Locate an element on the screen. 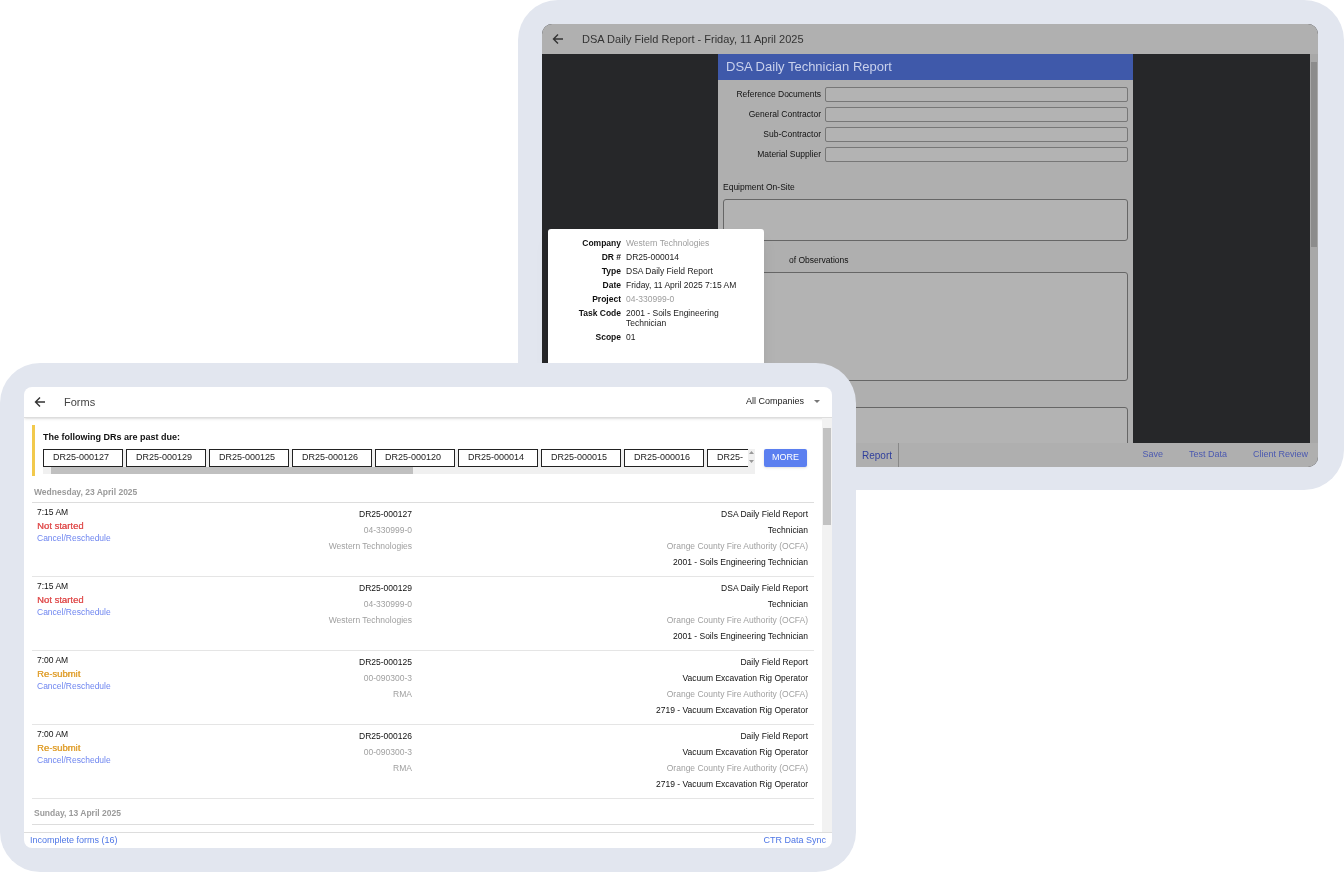  detail-value: Western Technologies is located at coordinates (668, 243).